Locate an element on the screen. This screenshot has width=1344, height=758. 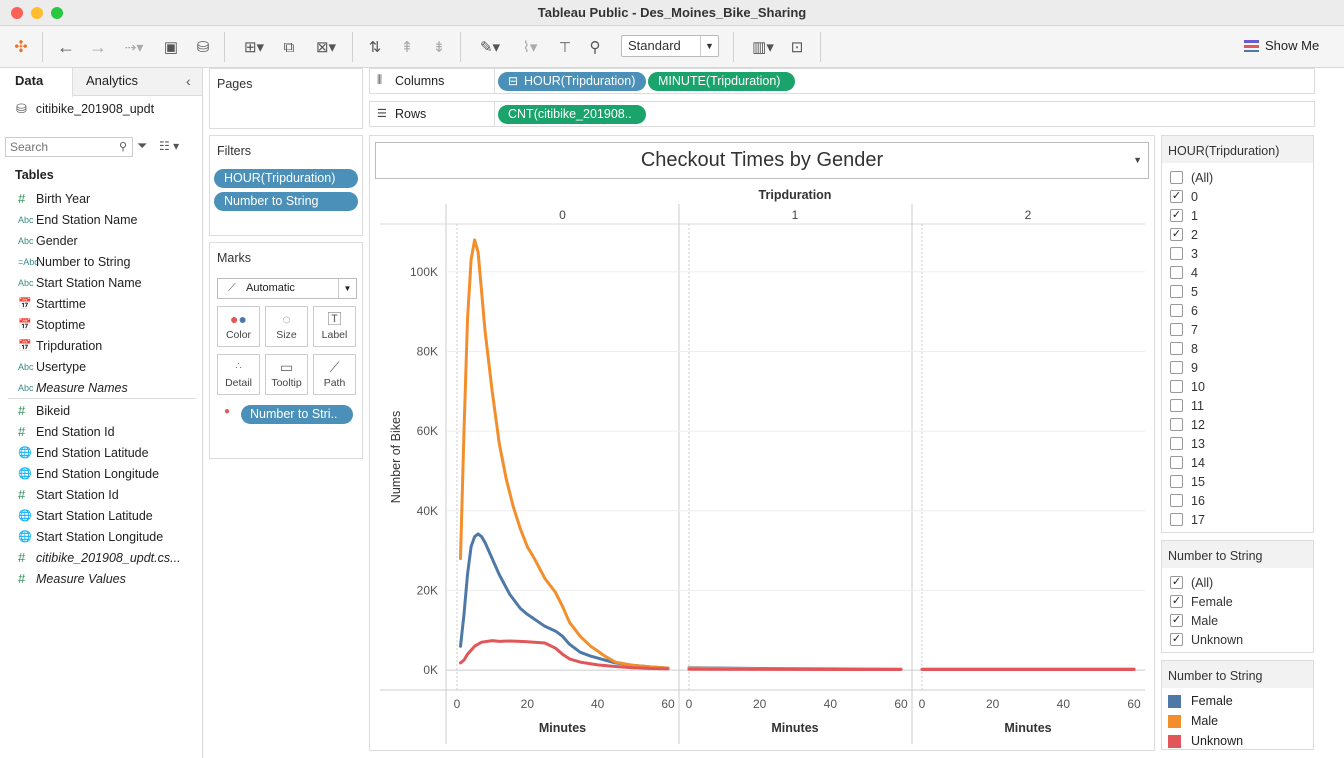
filter-checkbox-item: 11 is located at coordinates (1187, 405).